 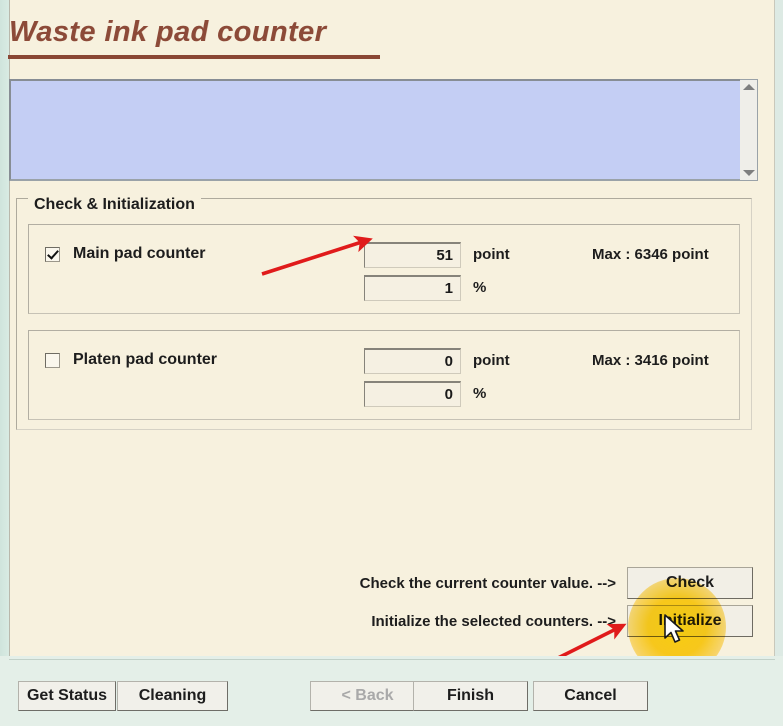 I want to click on window-right-edge, so click(x=779, y=363).